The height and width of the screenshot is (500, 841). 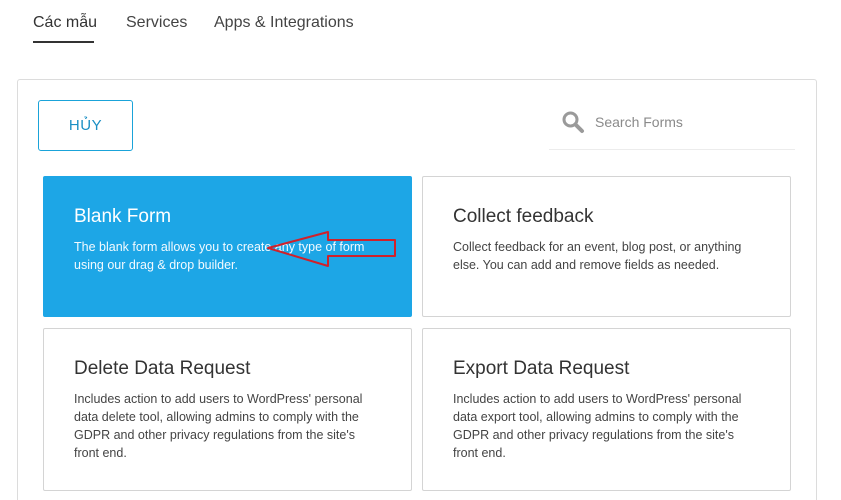 What do you see at coordinates (123, 216) in the screenshot?
I see `card-title: Blank Form` at bounding box center [123, 216].